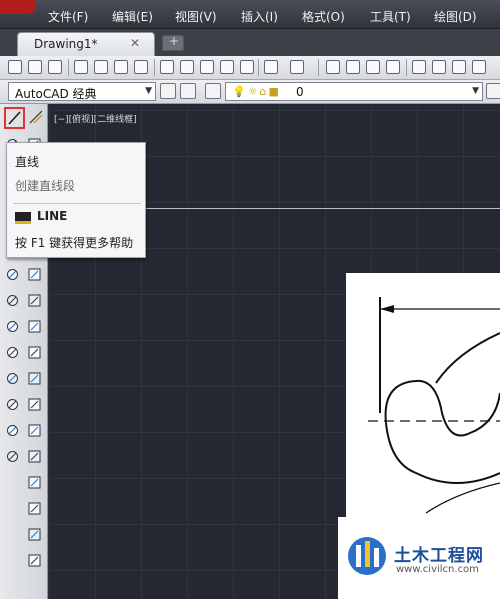  I want to click on cut-icon, so click(167, 67).